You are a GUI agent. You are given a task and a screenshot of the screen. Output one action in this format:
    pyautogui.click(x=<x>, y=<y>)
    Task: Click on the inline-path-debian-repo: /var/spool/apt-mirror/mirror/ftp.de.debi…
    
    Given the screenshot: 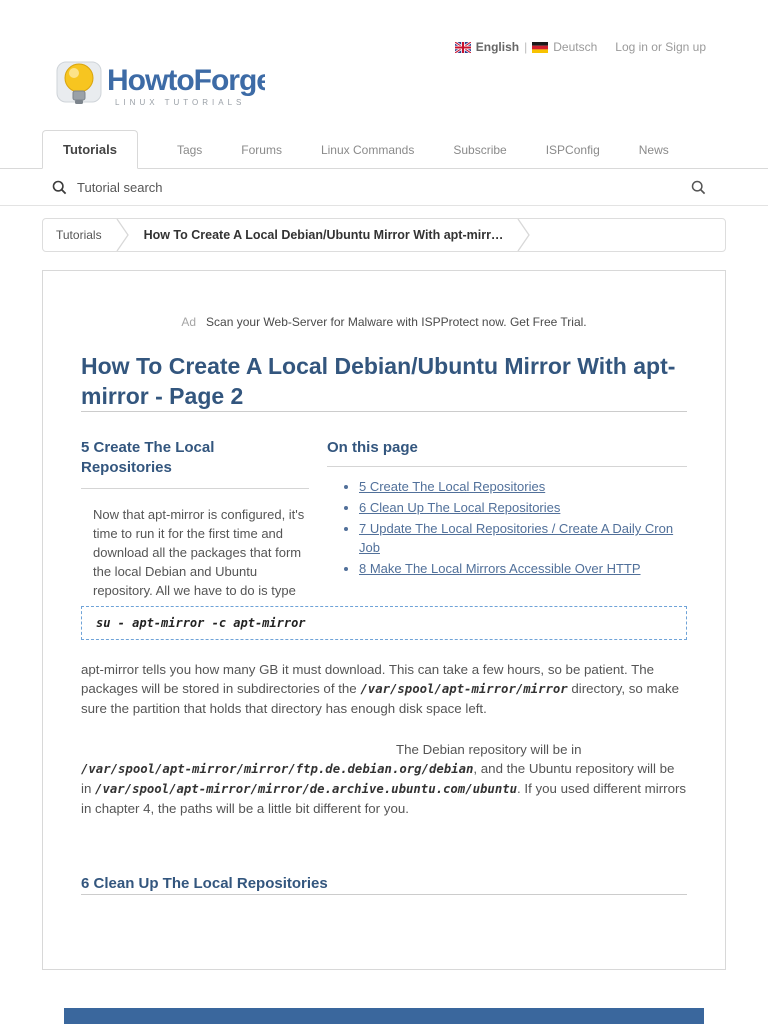 What is the action you would take?
    pyautogui.click(x=277, y=769)
    